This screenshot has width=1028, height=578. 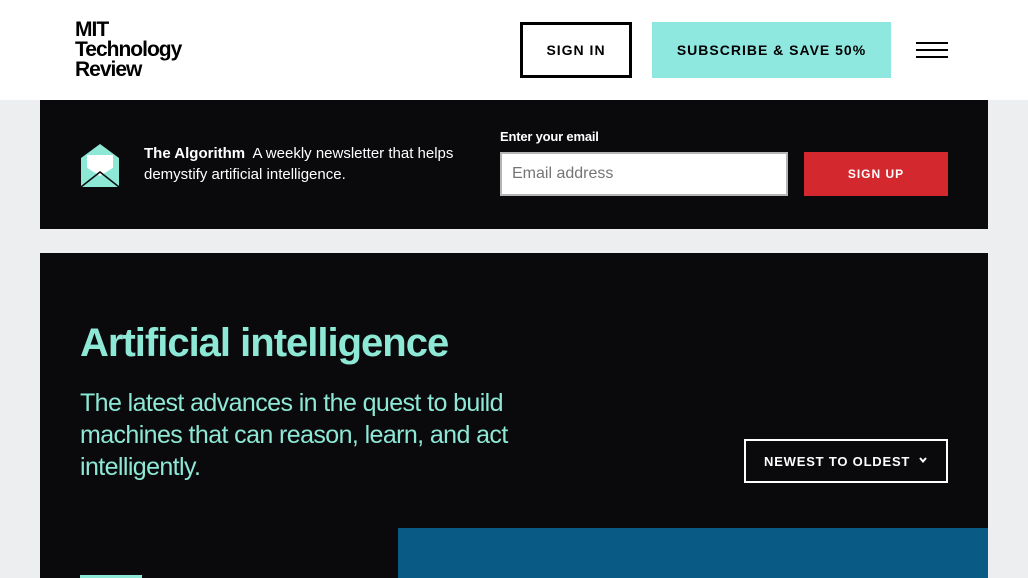 What do you see at coordinates (771, 50) in the screenshot?
I see `subscribe-button: SUBSCRIBE & SAVE 50%` at bounding box center [771, 50].